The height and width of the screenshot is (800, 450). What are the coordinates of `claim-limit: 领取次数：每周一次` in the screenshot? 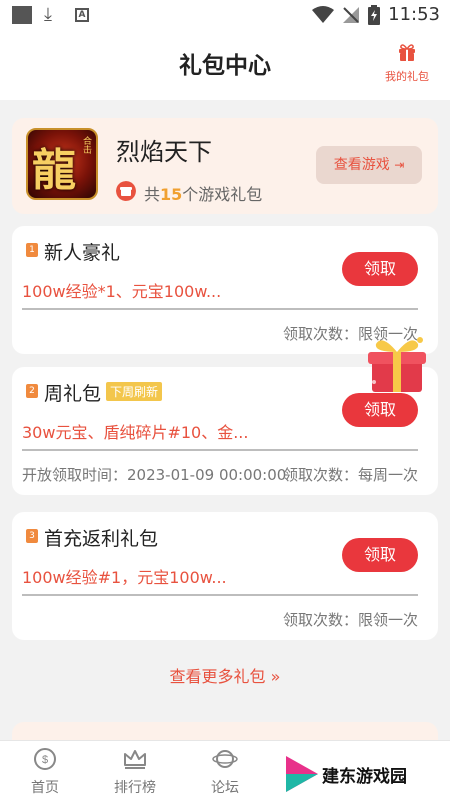 It's located at (350, 475).